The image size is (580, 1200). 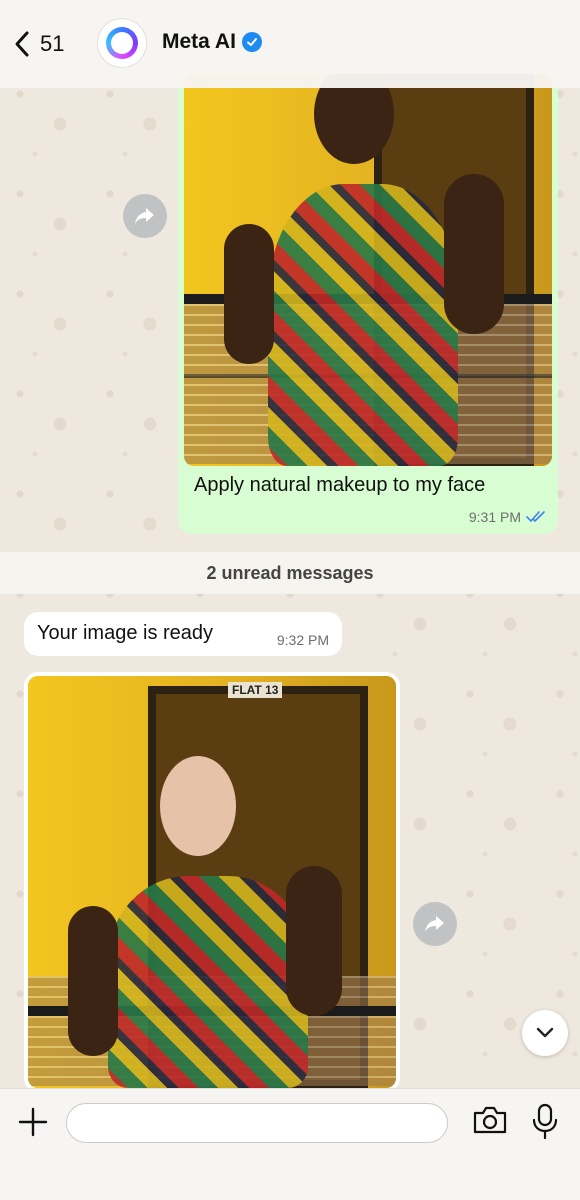 I want to click on scroll-to-bottom-button, so click(x=545, y=1033).